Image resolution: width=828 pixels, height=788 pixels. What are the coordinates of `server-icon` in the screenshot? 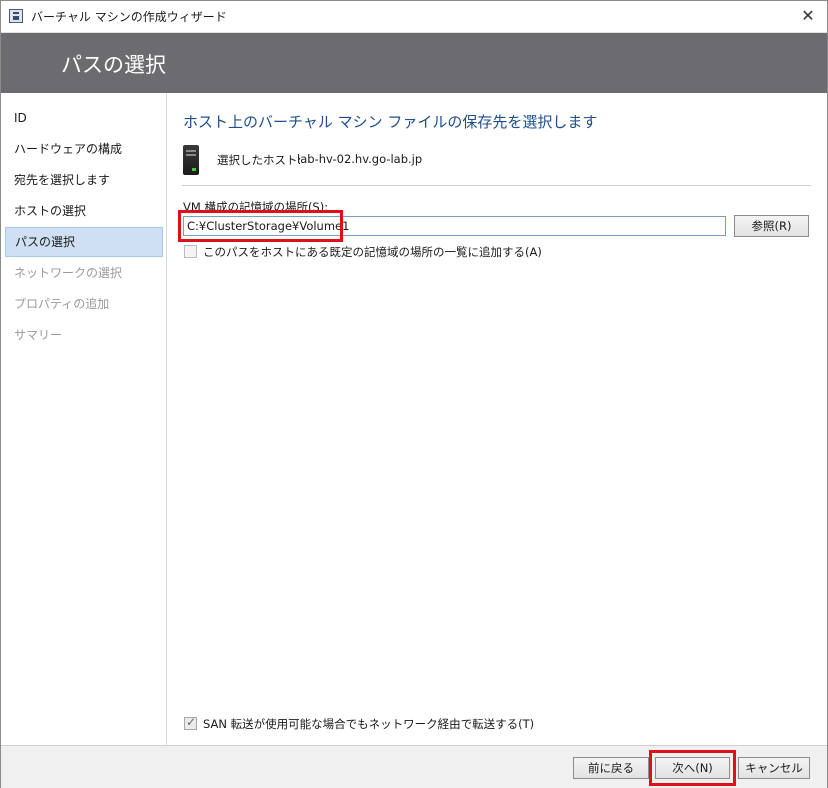 It's located at (191, 160).